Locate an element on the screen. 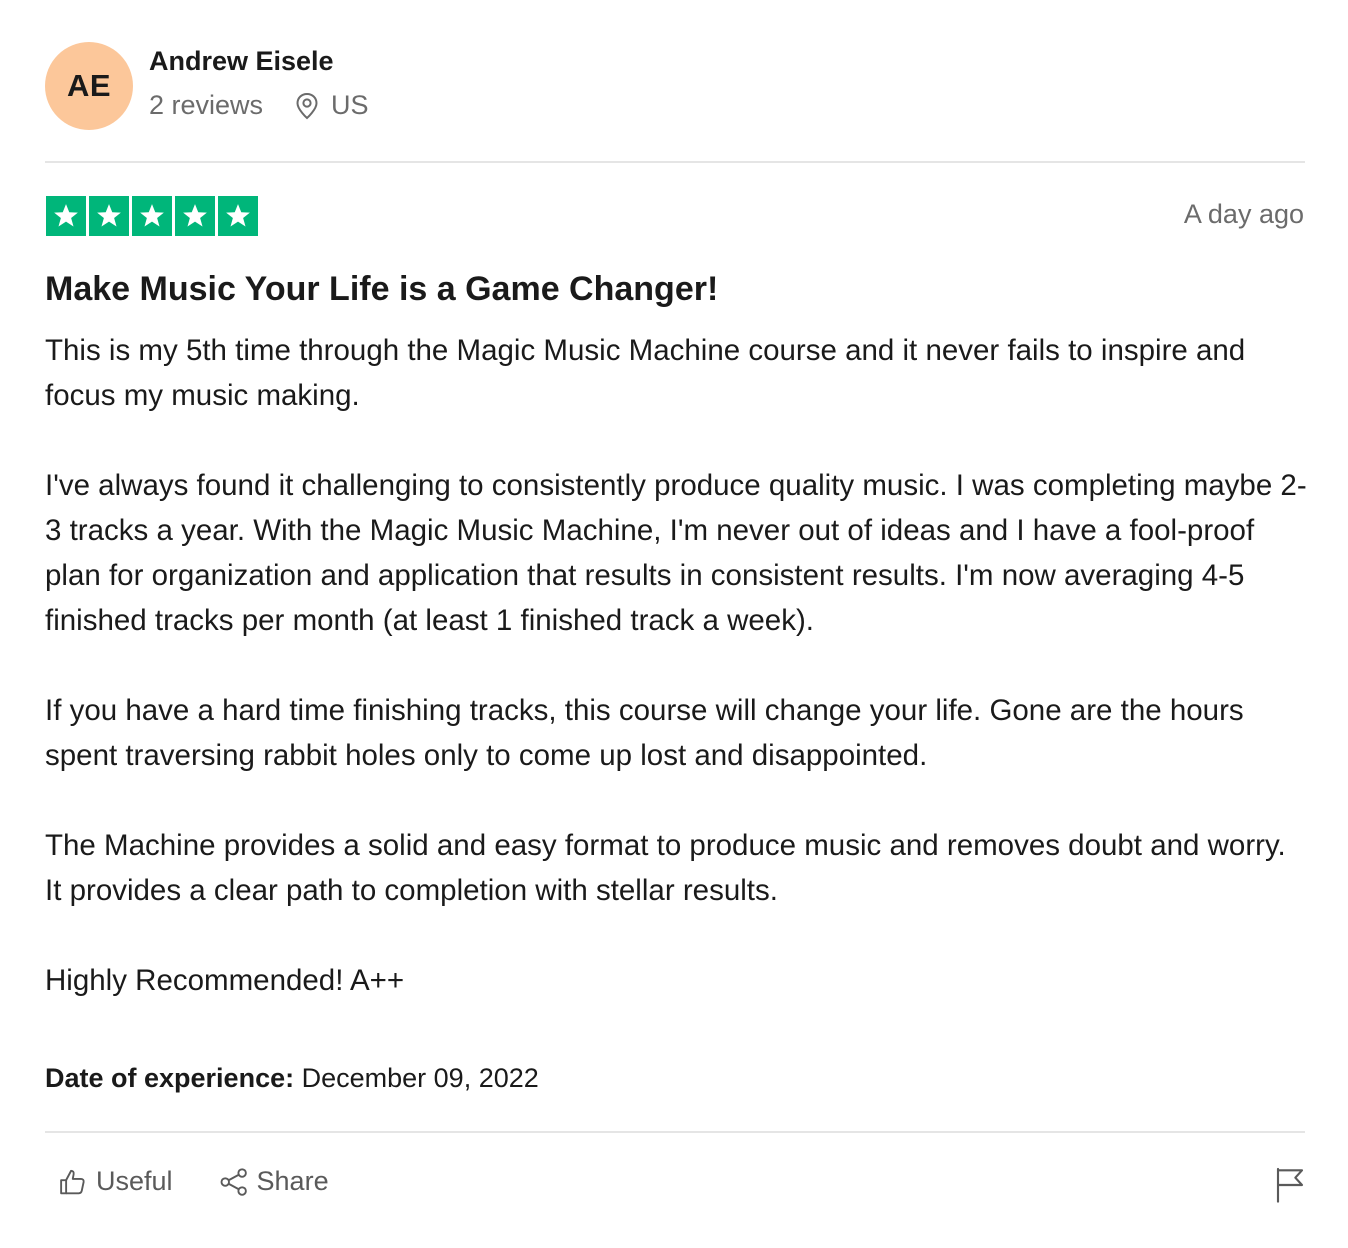 The height and width of the screenshot is (1248, 1348). avatar: AE is located at coordinates (89, 86).